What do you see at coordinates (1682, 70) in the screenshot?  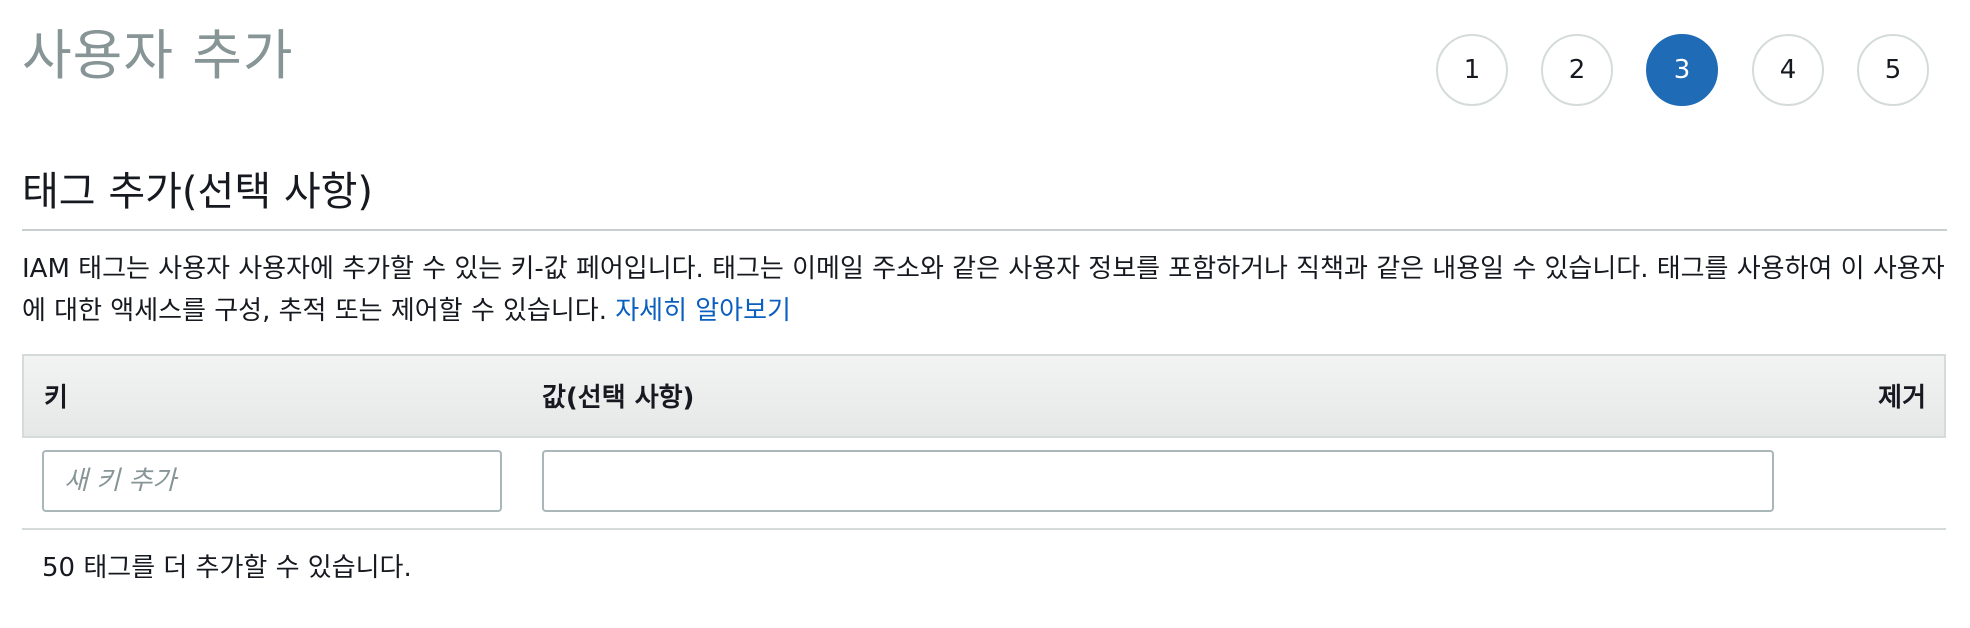 I see `step-3-current: 3` at bounding box center [1682, 70].